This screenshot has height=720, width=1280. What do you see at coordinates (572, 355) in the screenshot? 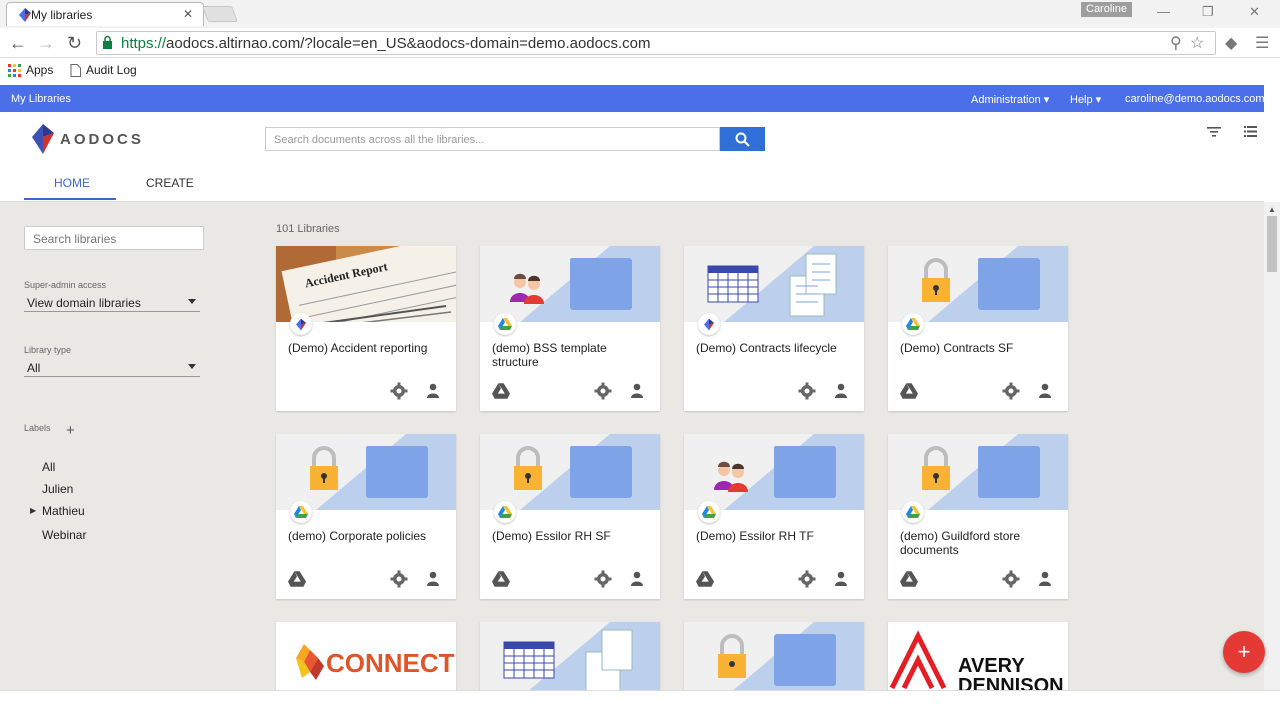
I see `library-title: (demo) BSS template structure` at bounding box center [572, 355].